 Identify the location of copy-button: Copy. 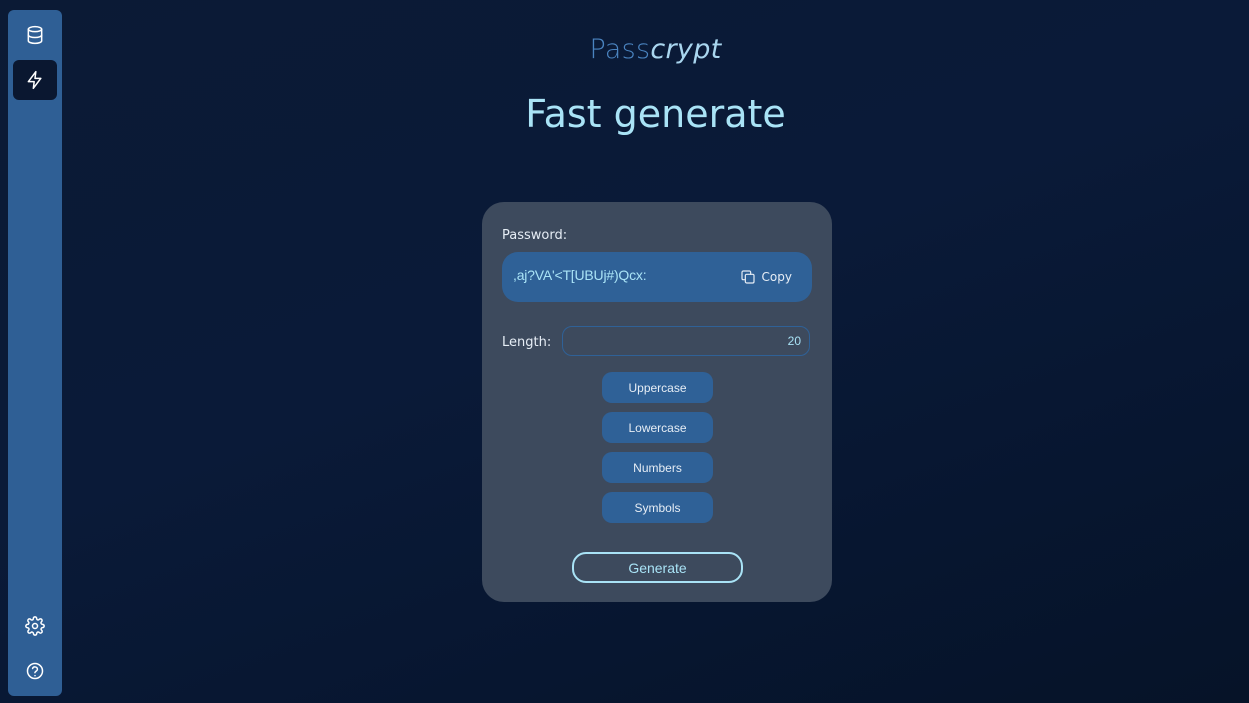
(766, 277).